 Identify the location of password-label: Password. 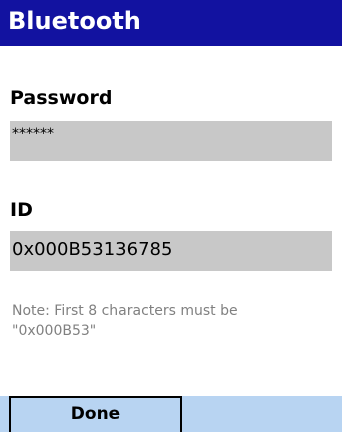
(61, 98).